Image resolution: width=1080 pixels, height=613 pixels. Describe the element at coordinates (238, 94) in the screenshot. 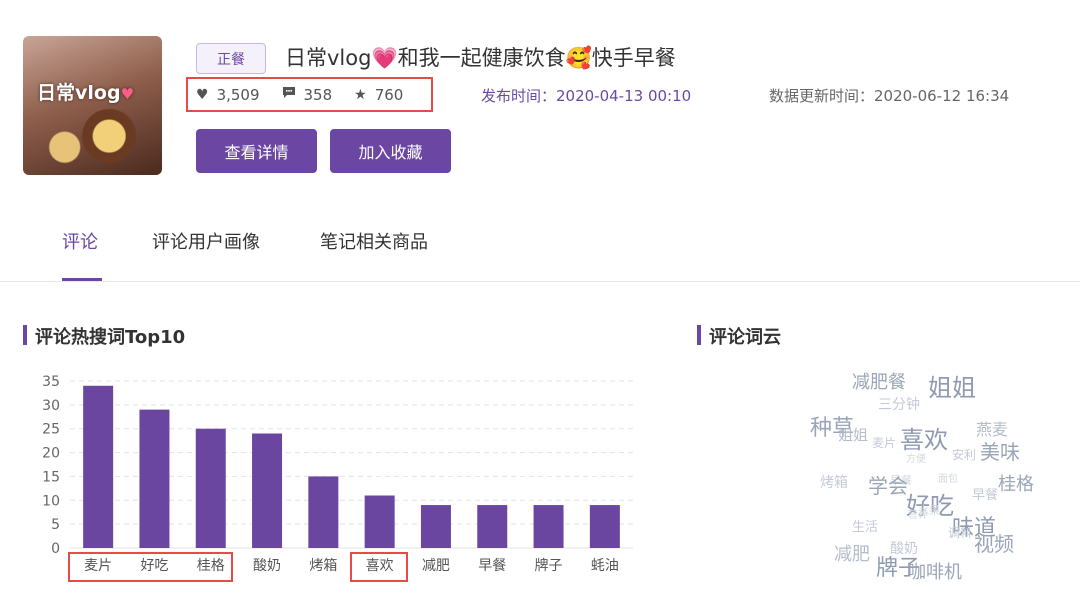

I see `likes-count: 3,509` at that location.